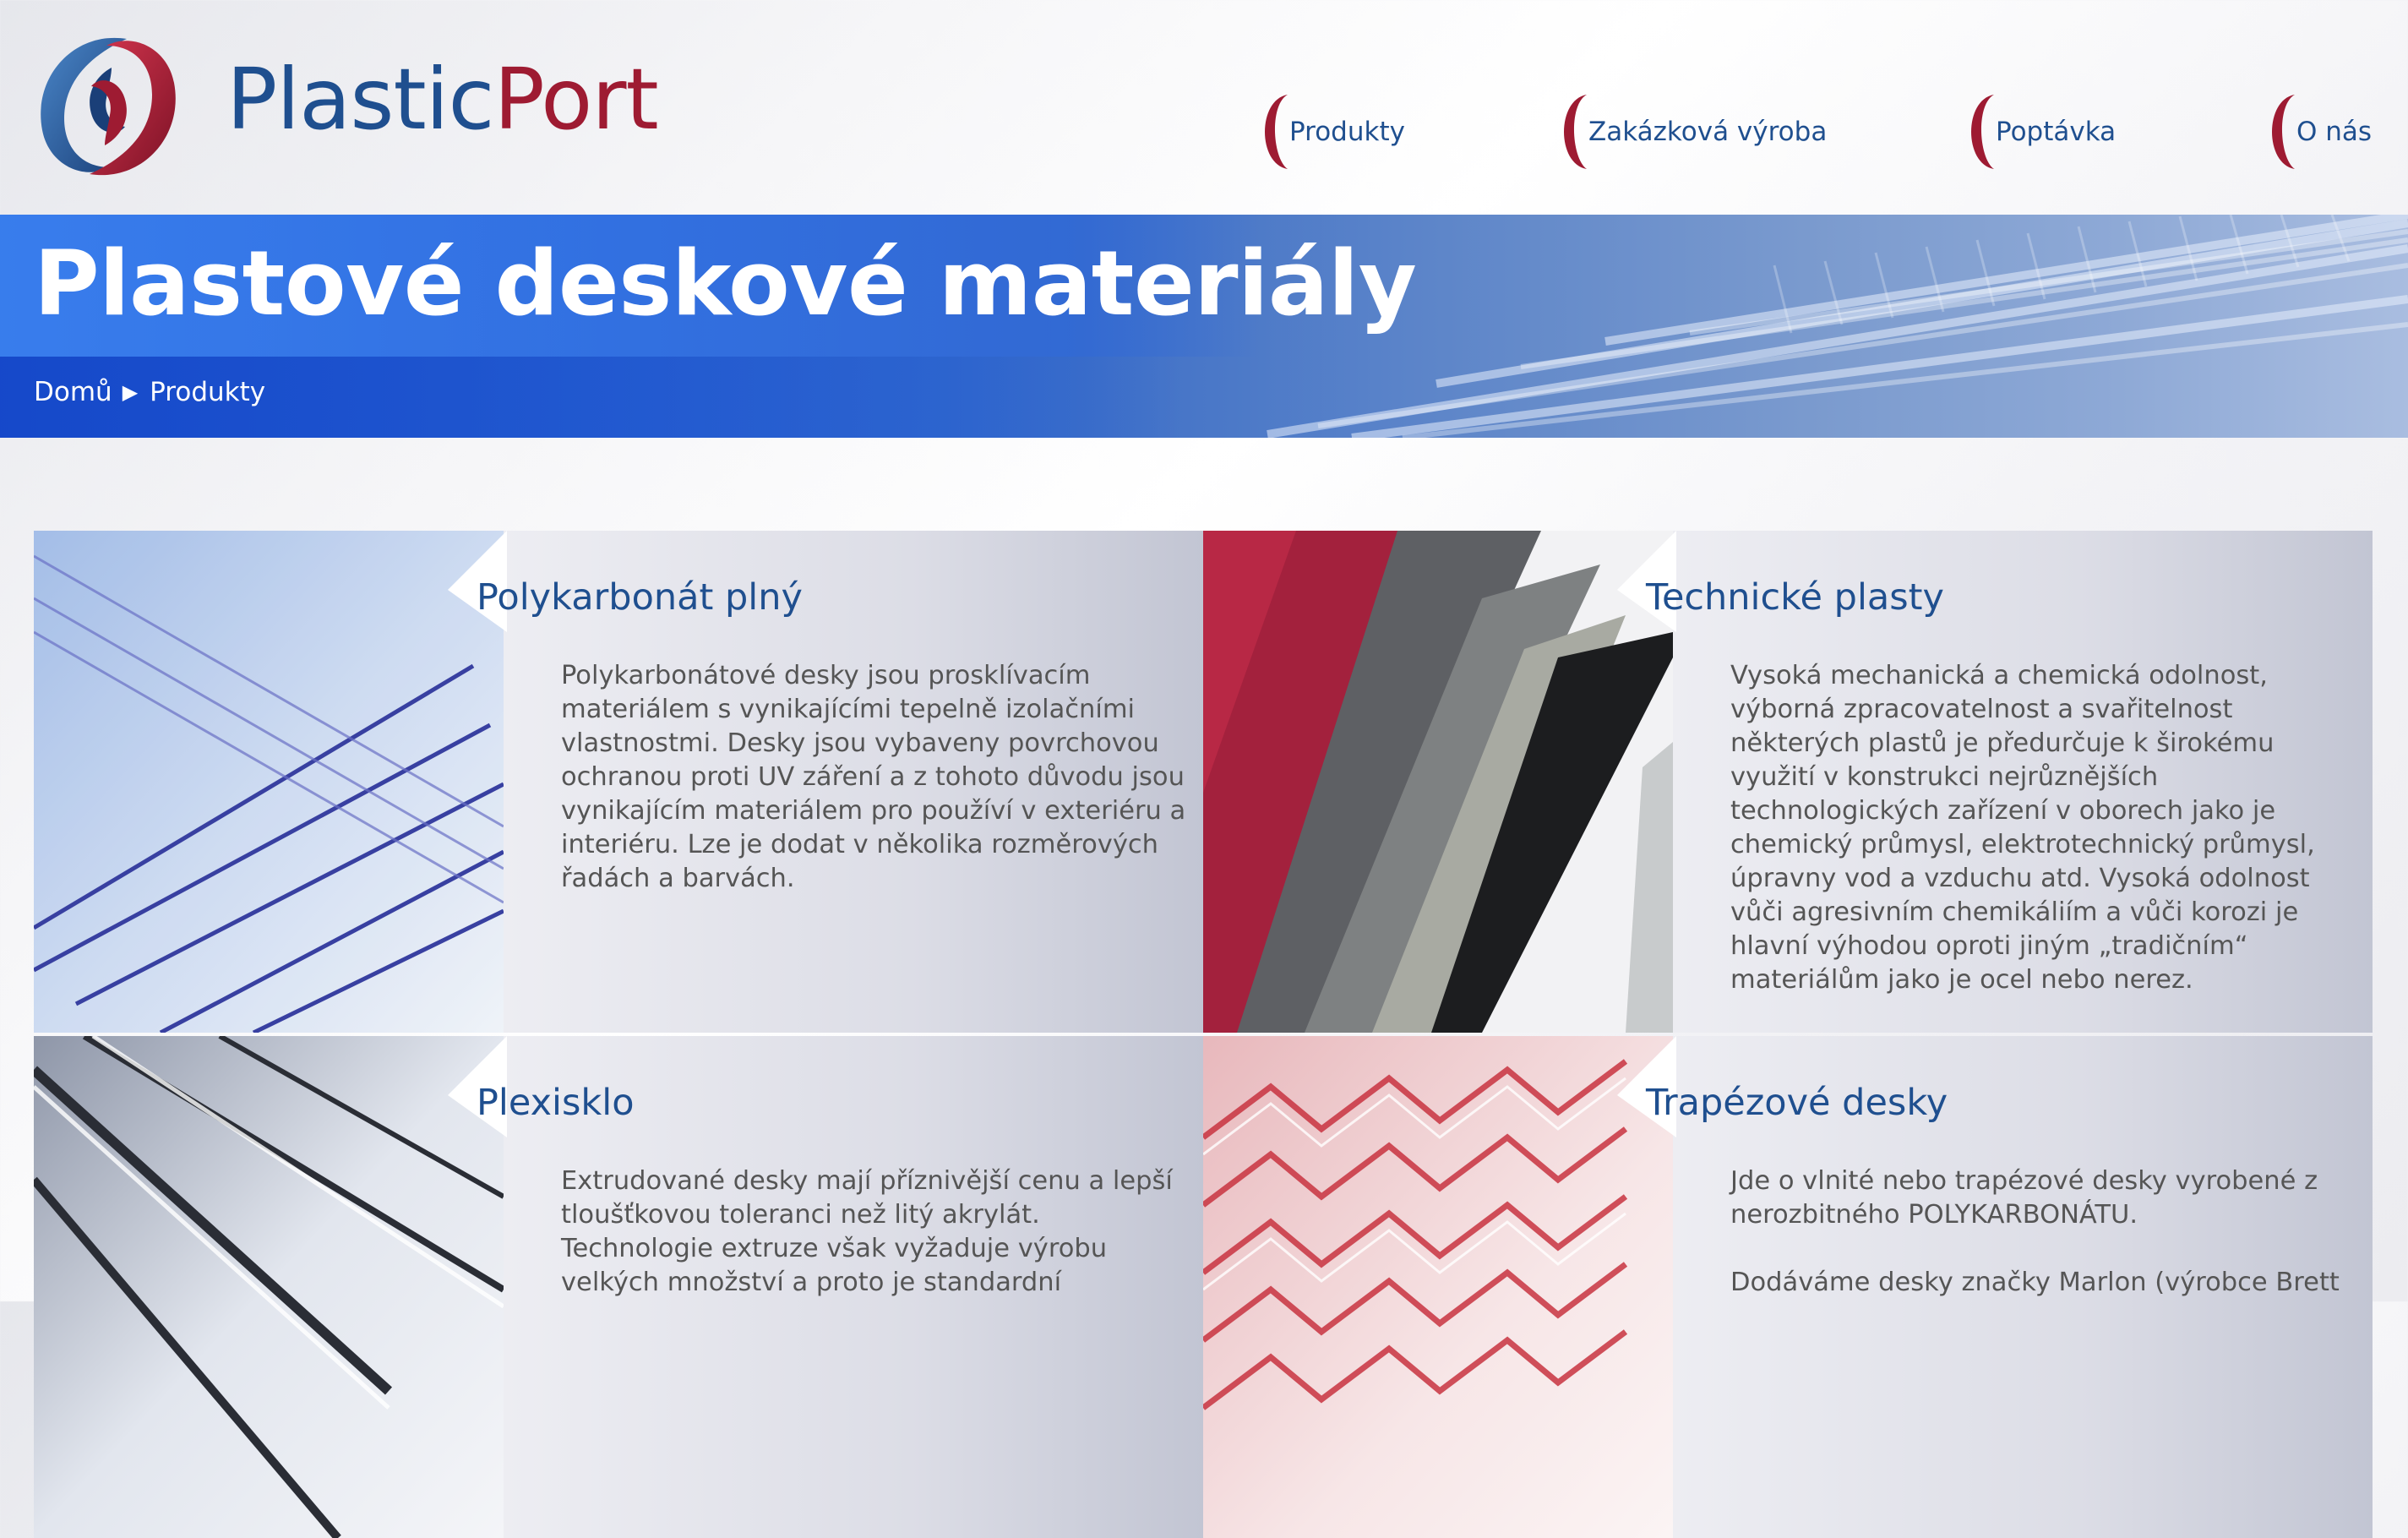 The height and width of the screenshot is (1538, 2408). What do you see at coordinates (1438, 1287) in the screenshot?
I see `trapezoid-sheets-image` at bounding box center [1438, 1287].